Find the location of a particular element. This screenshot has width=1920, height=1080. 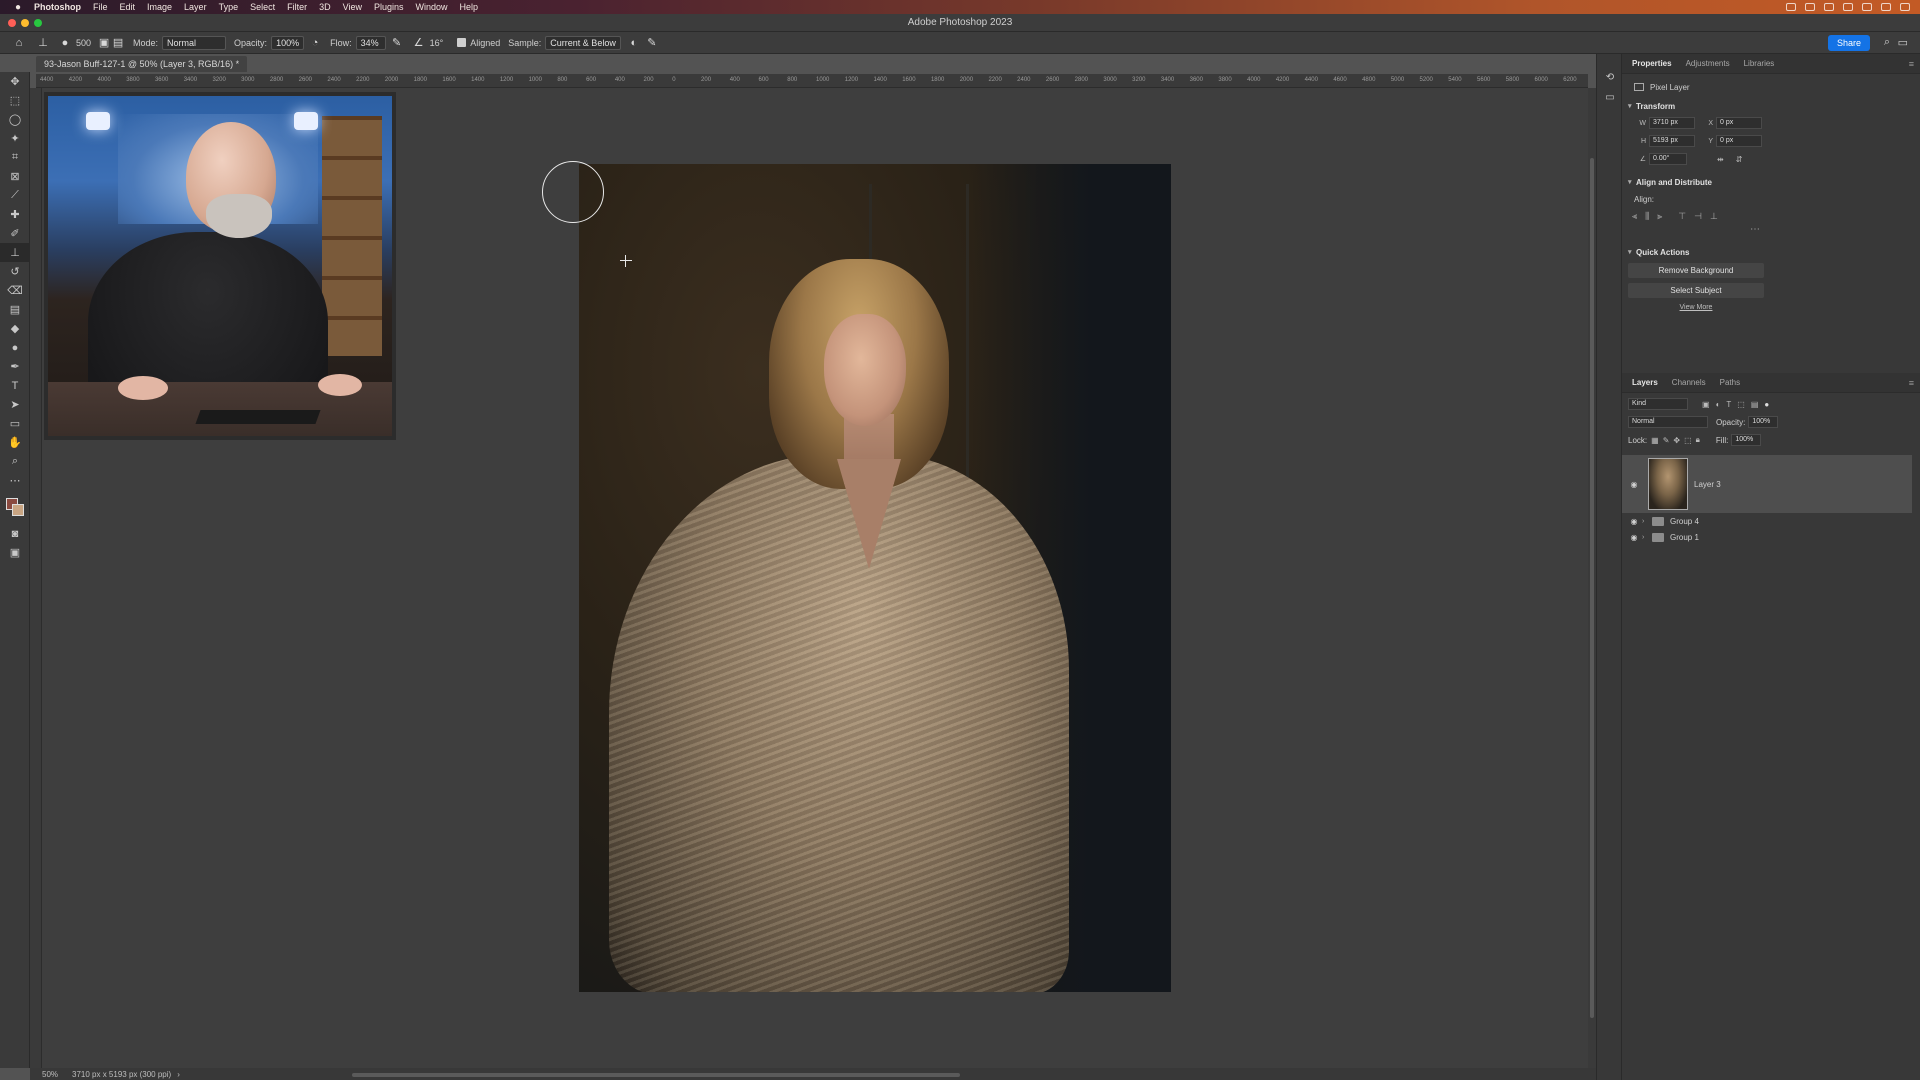

pressure-opacity-icon: ◔ is located at coordinates (315, 43).